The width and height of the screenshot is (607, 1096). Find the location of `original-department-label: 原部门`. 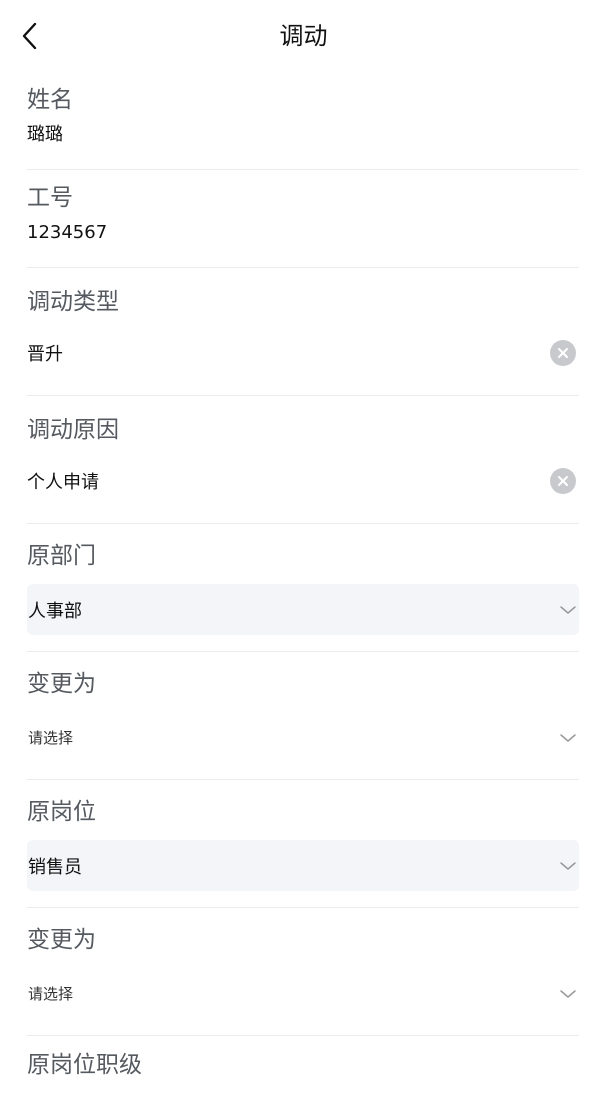

original-department-label: 原部门 is located at coordinates (61, 556).